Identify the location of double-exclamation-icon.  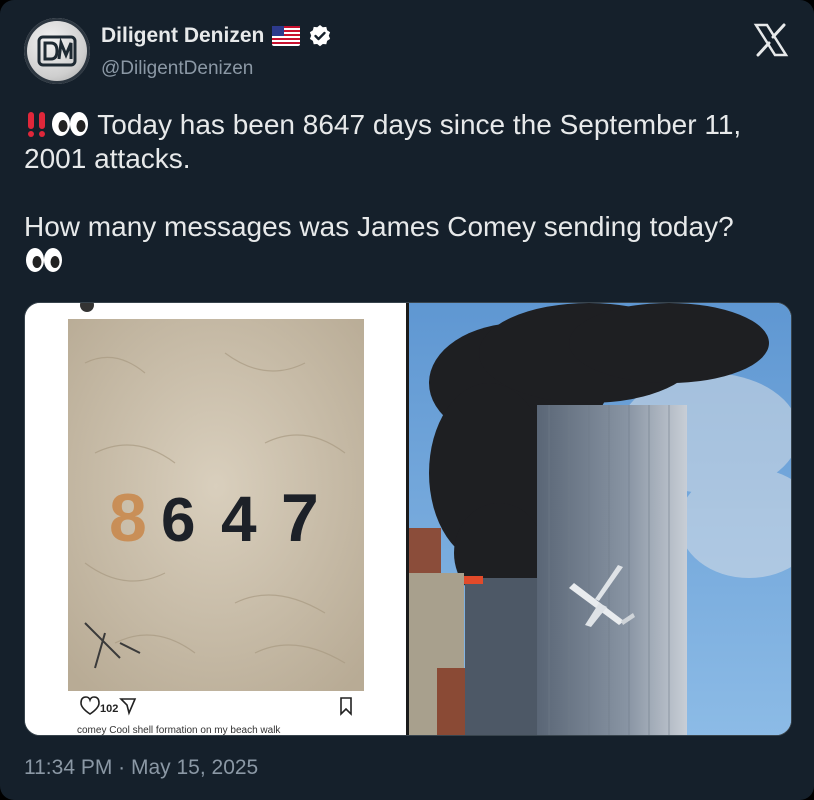
(36, 124).